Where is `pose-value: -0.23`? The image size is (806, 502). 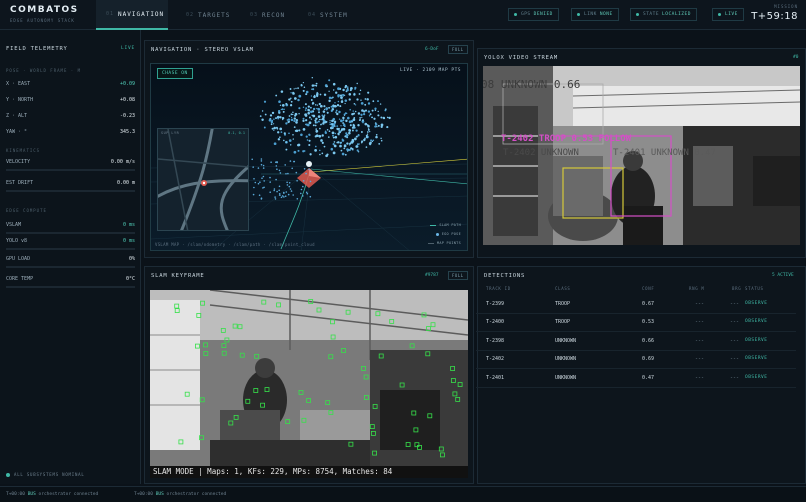
pose-value: -0.23 is located at coordinates (127, 116).